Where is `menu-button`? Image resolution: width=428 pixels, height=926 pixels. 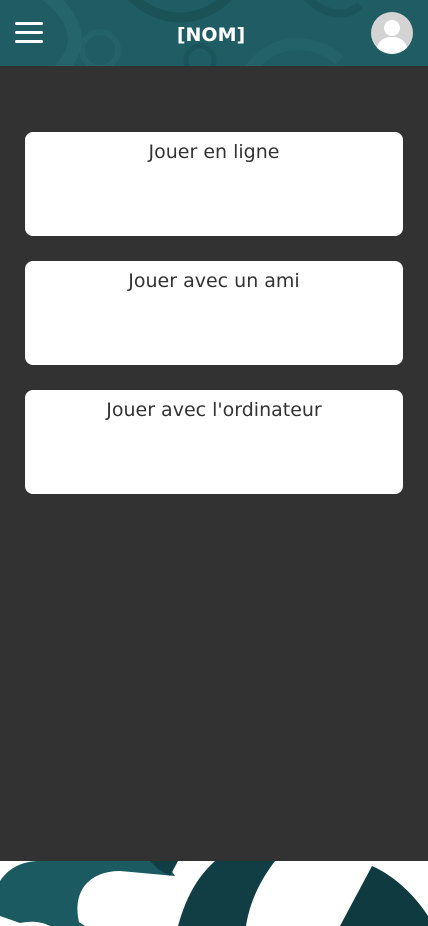
menu-button is located at coordinates (29, 33).